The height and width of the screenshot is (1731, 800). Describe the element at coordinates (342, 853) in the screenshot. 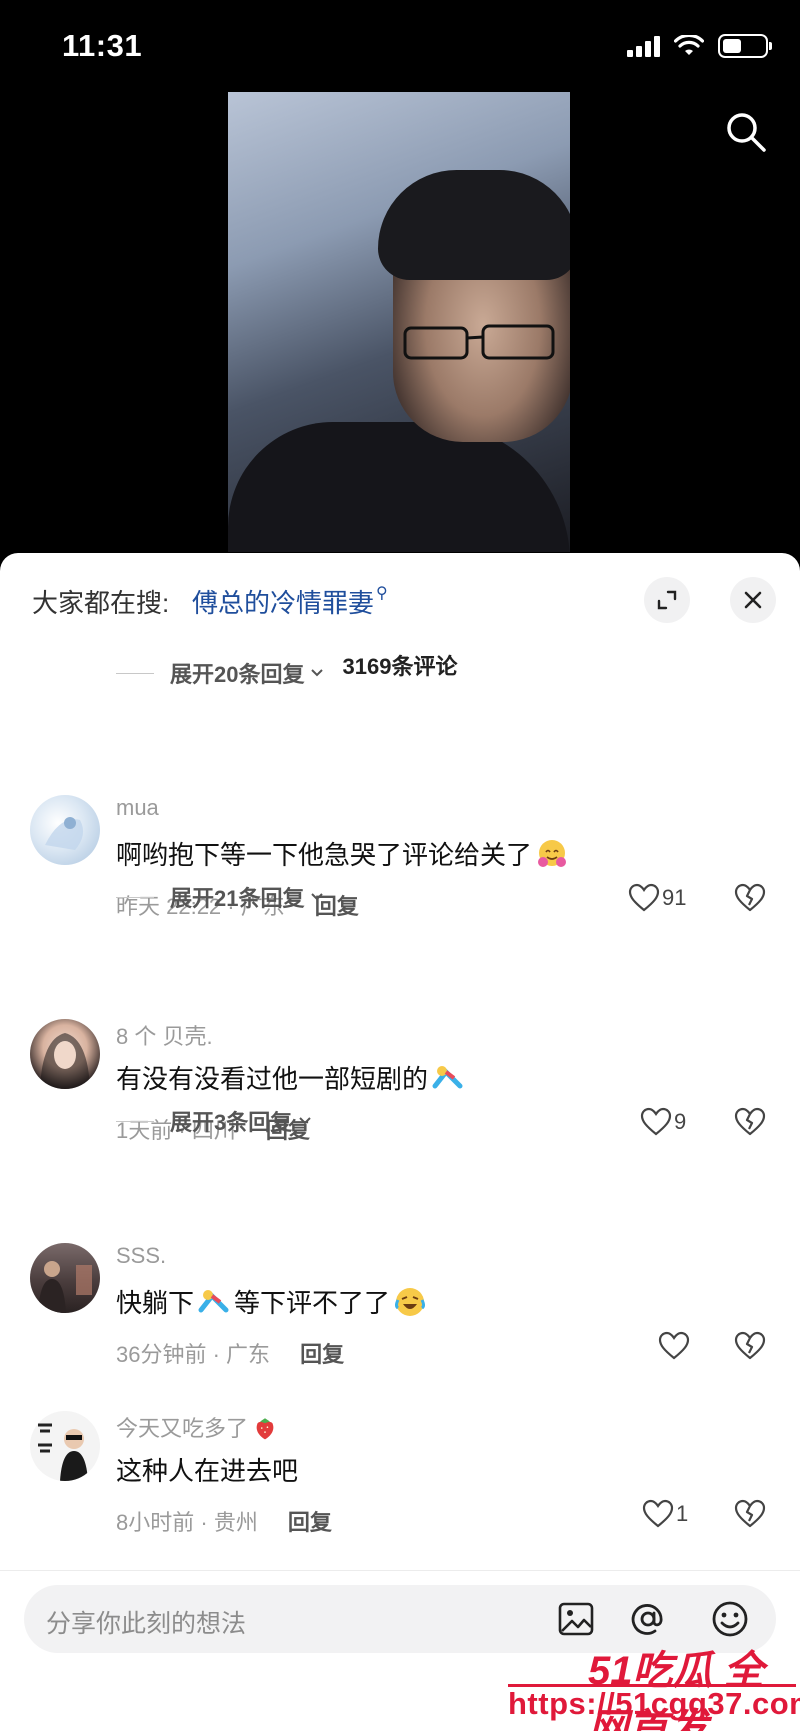

I see `comment-text: 啊哟抱下等一下他急哭了评论给关了` at that location.